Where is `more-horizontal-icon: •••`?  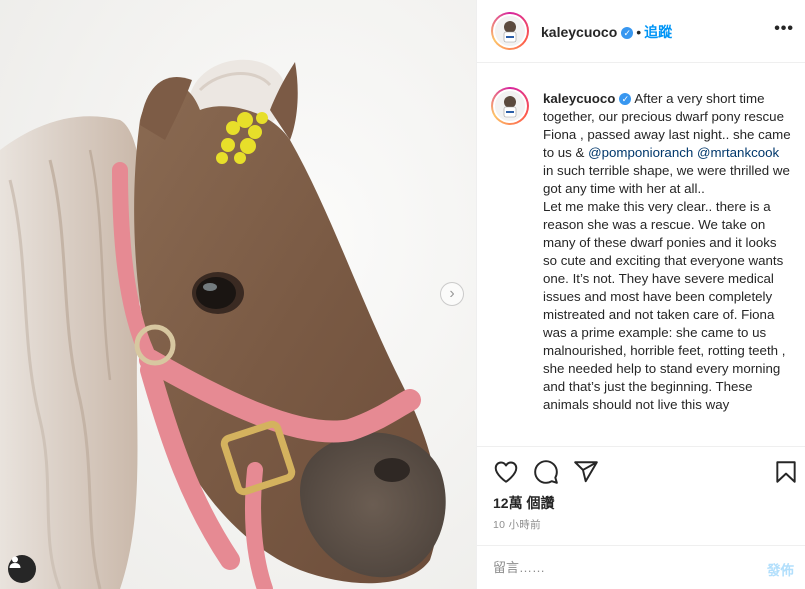
more-horizontal-icon: ••• is located at coordinates (784, 29).